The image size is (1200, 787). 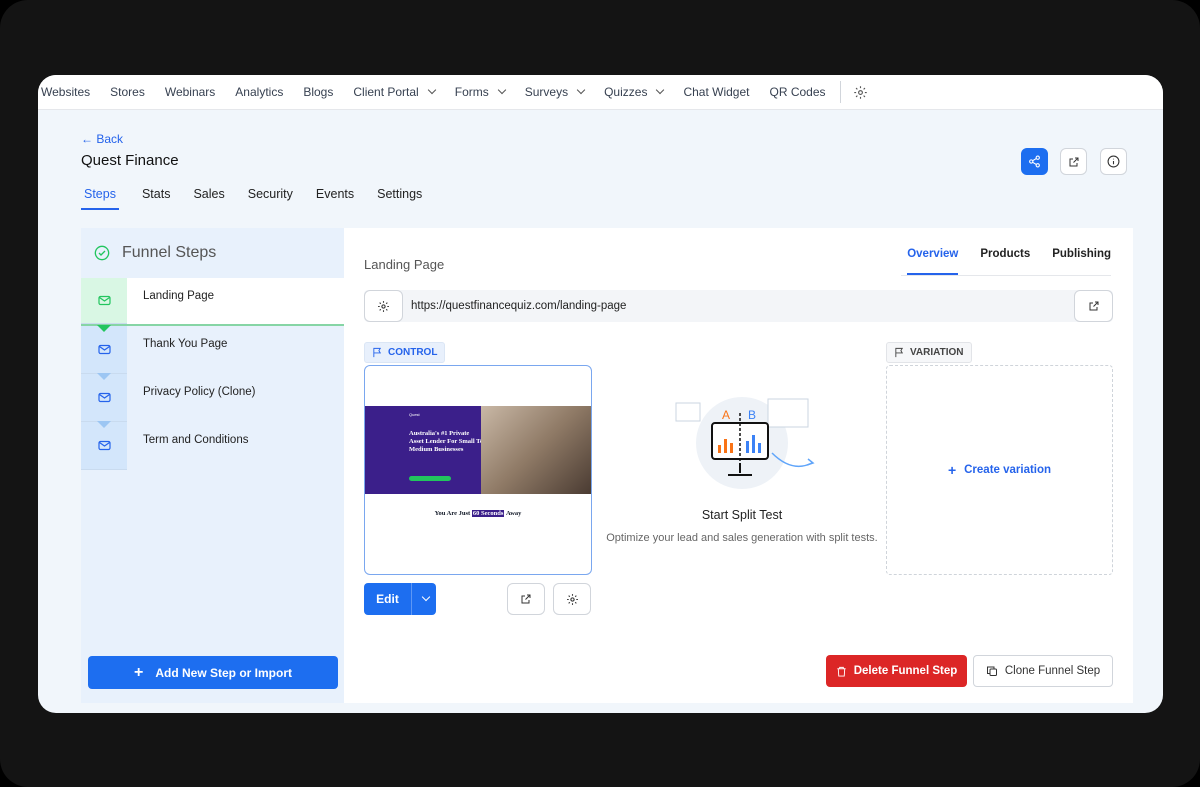 What do you see at coordinates (840, 92) in the screenshot?
I see `nav-divider` at bounding box center [840, 92].